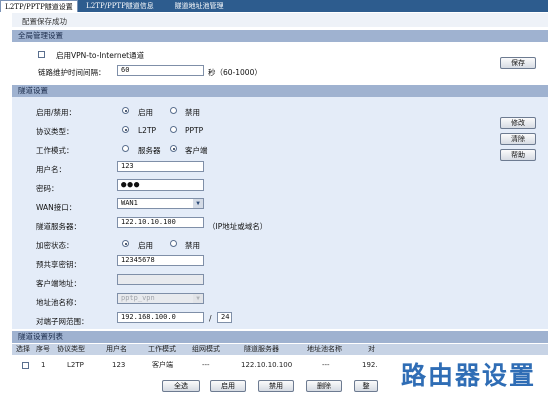 This screenshot has width=548, height=402. What do you see at coordinates (147, 130) in the screenshot?
I see `protocol-l2tp-label: L2TP` at bounding box center [147, 130].